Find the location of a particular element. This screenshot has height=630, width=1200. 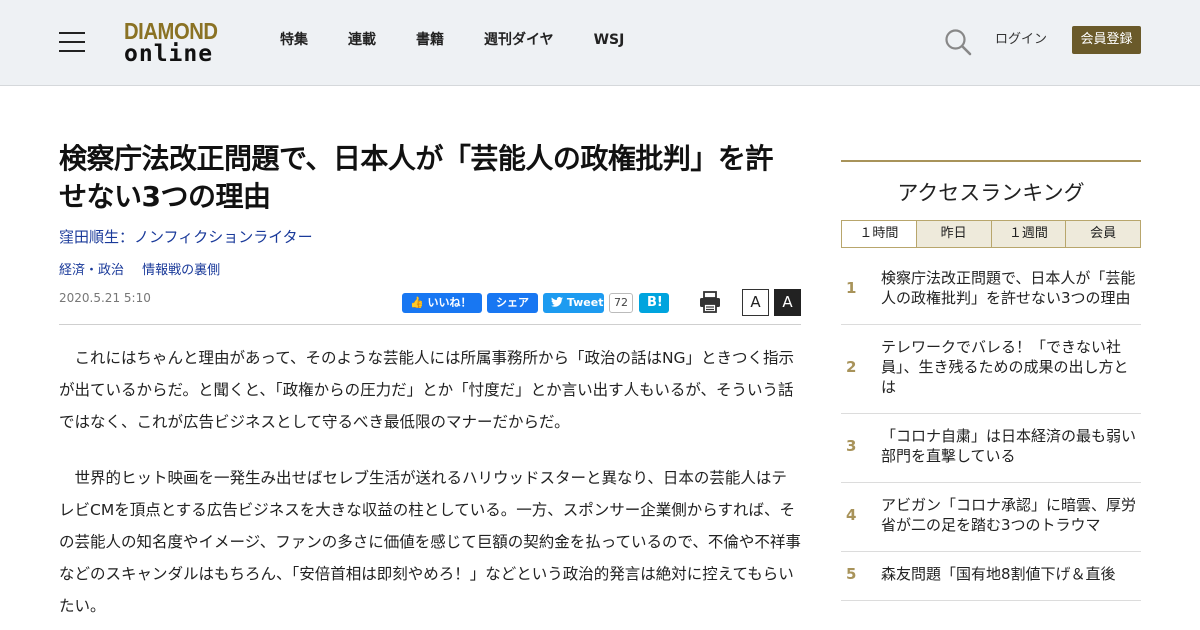

rank-number: 1 is located at coordinates (851, 288).